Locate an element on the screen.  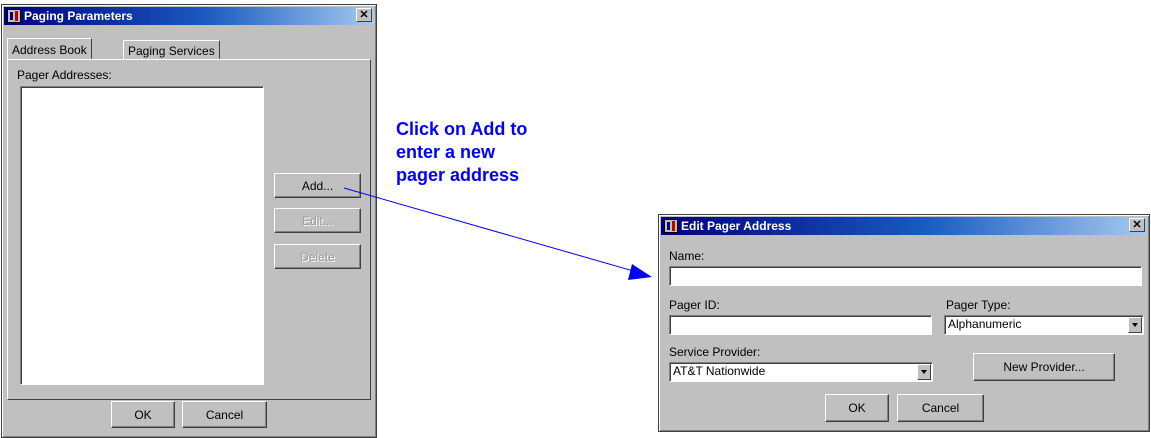
pager-type-label: Pager Type: is located at coordinates (978, 305).